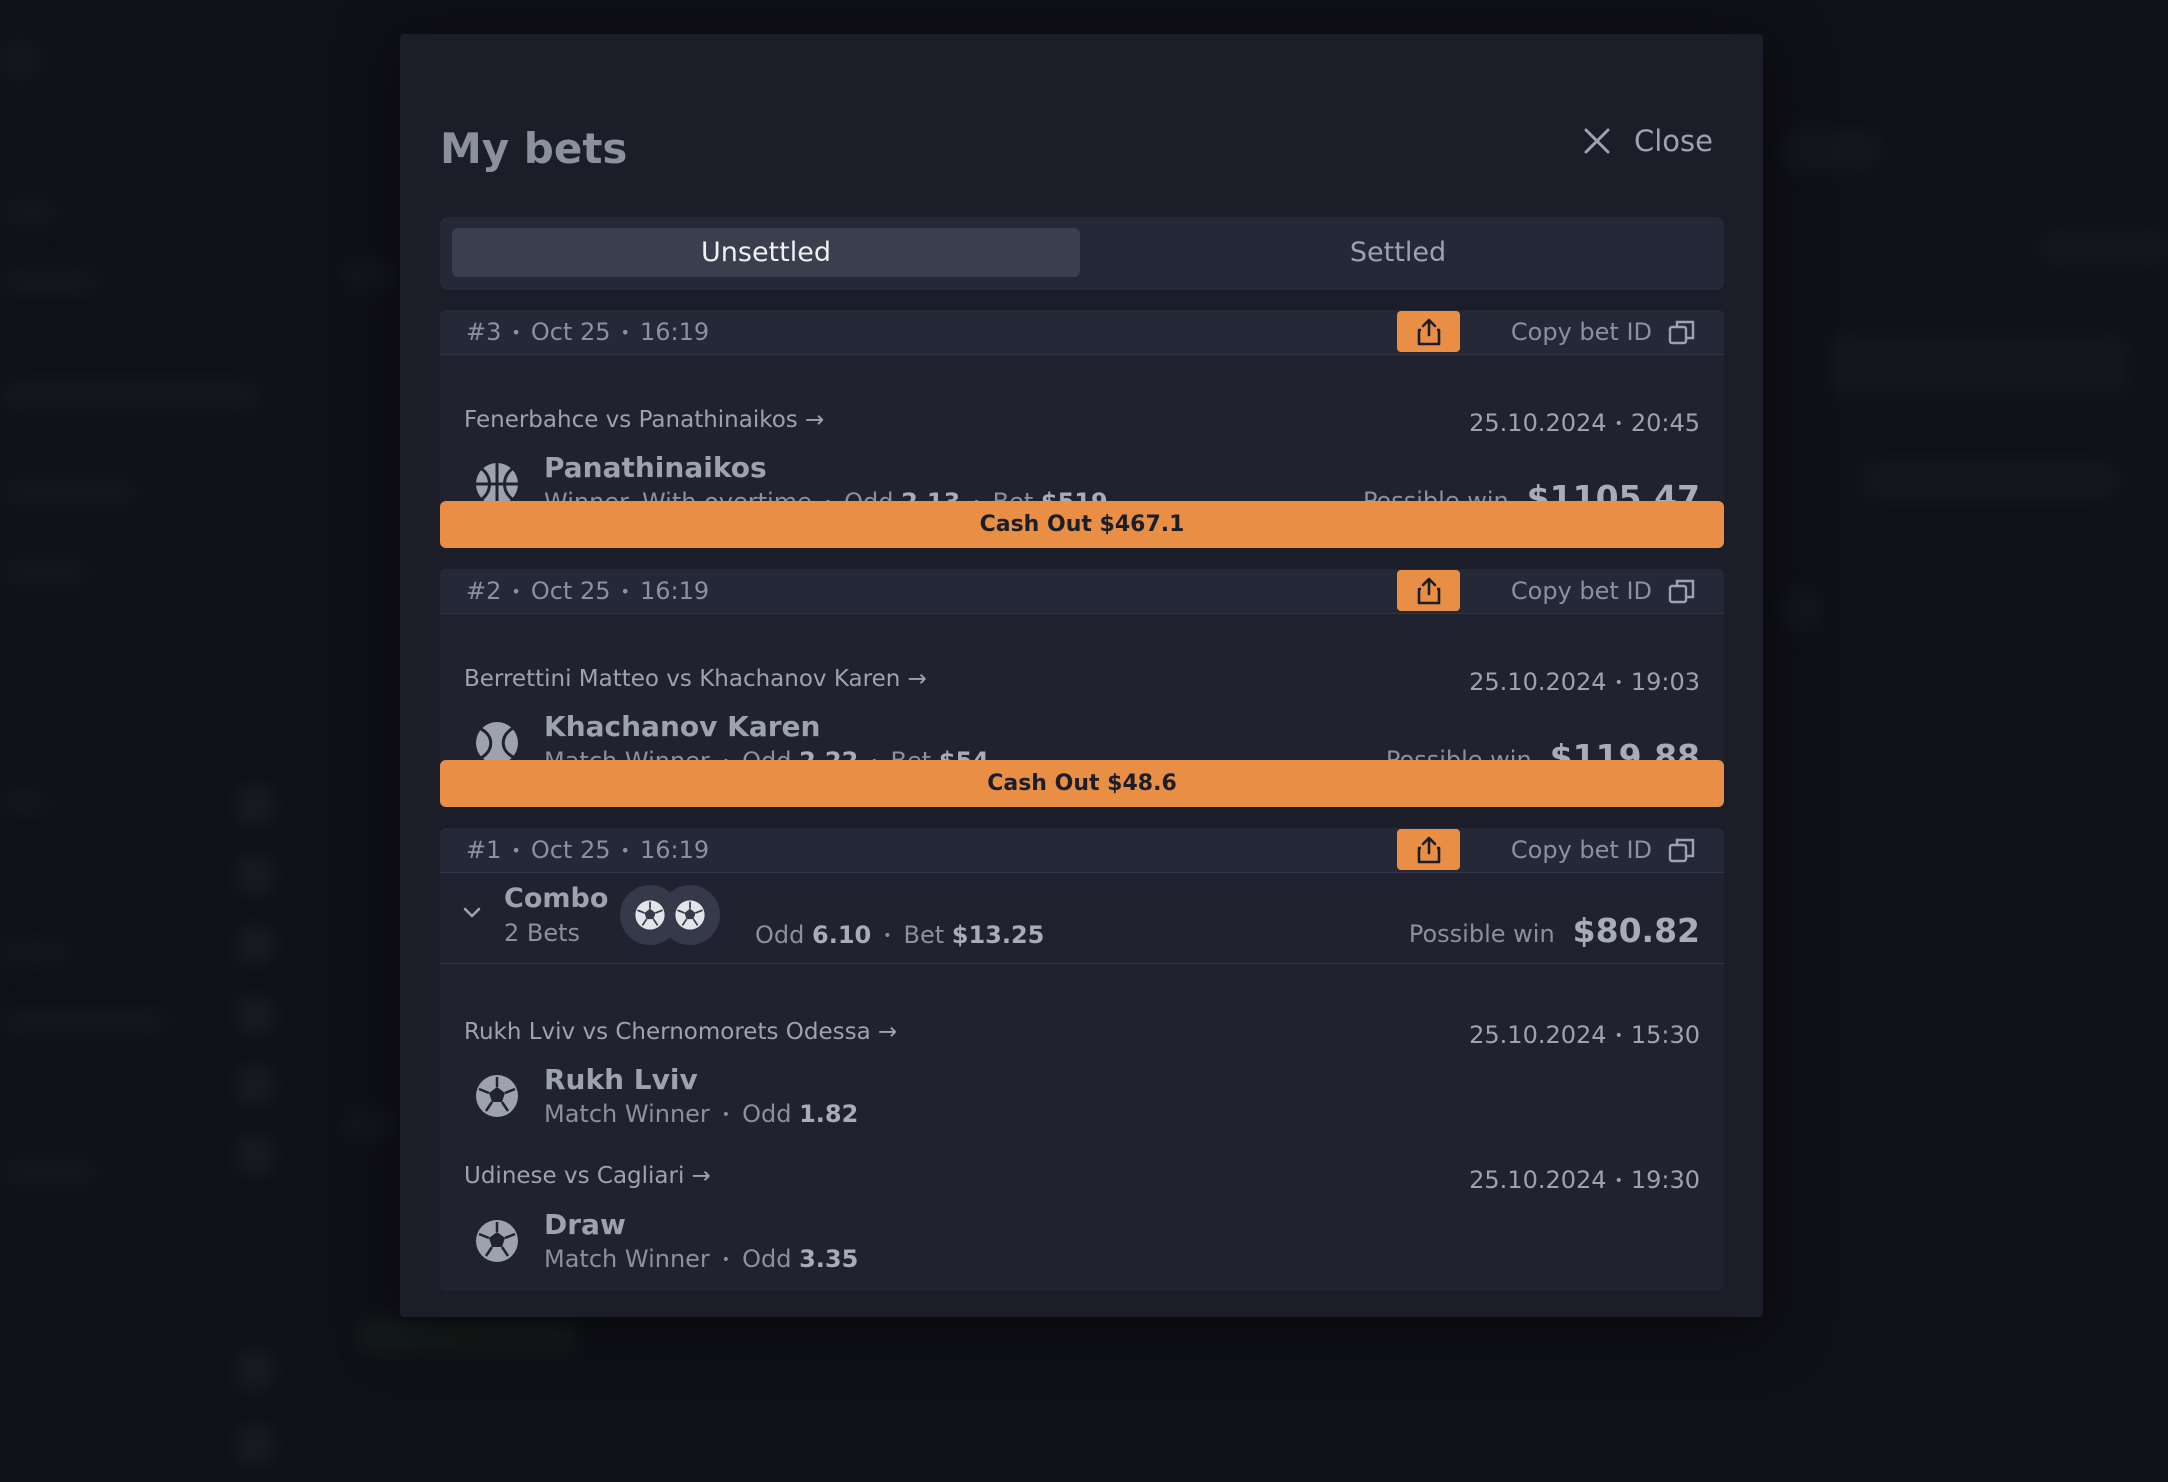  What do you see at coordinates (680, 1032) in the screenshot?
I see `match-link: Rukh Lviv vs Chernomorets Odessa →` at bounding box center [680, 1032].